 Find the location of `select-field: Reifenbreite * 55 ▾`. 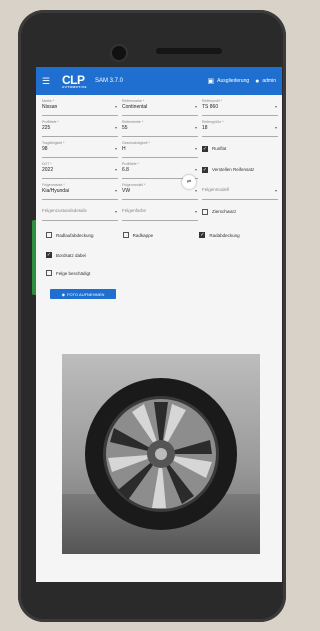

select-field: Reifenbreite * 55 ▾ is located at coordinates (160, 127).